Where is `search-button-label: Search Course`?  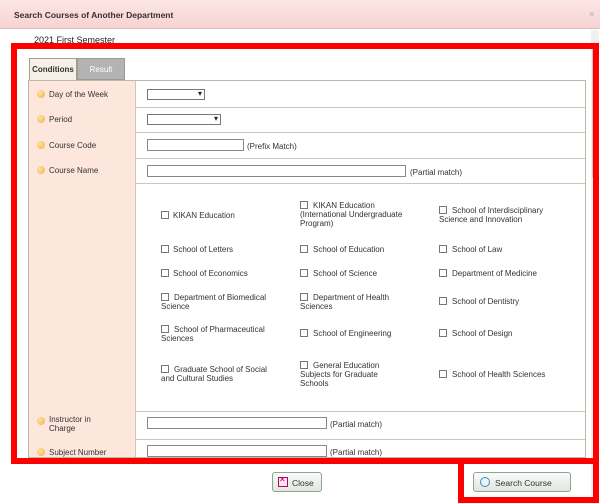
search-button-label: Search Course is located at coordinates (523, 483).